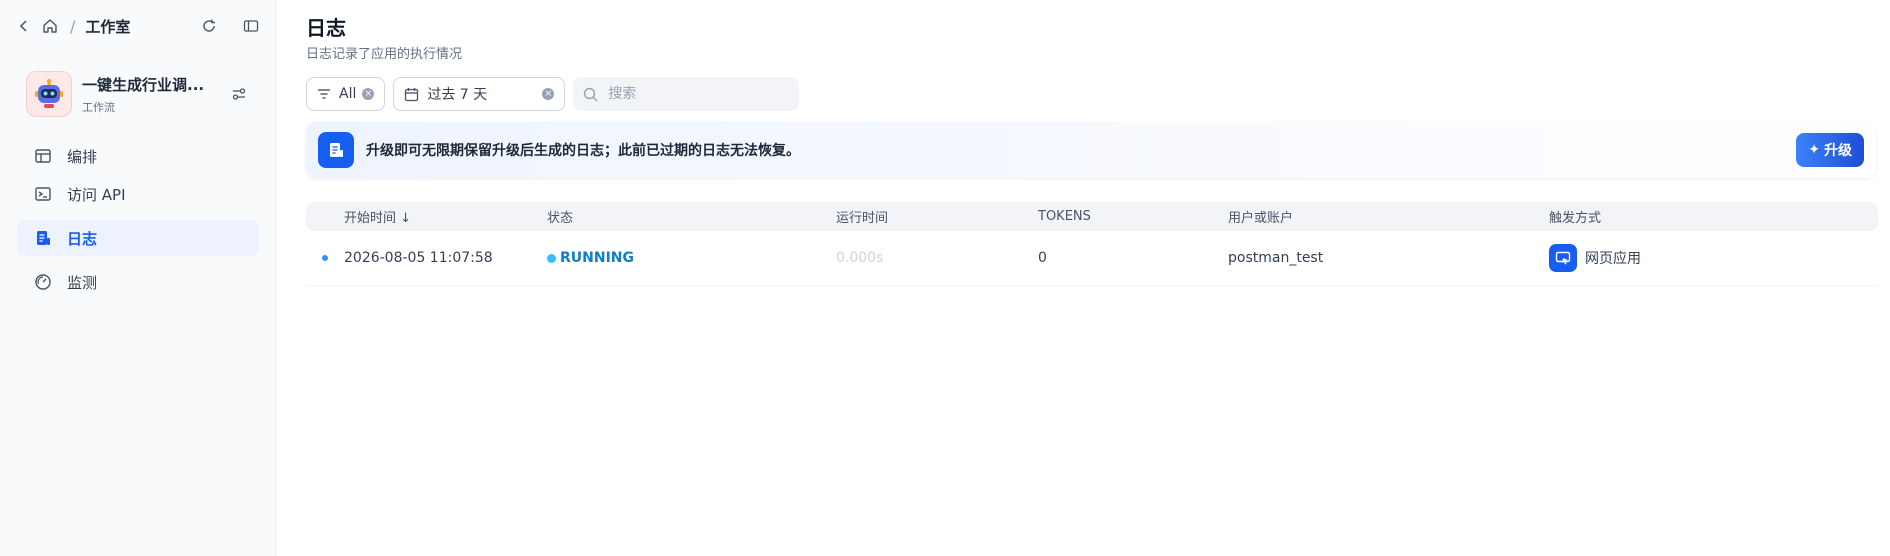  Describe the element at coordinates (560, 218) in the screenshot. I see `header-status: 状态` at that location.